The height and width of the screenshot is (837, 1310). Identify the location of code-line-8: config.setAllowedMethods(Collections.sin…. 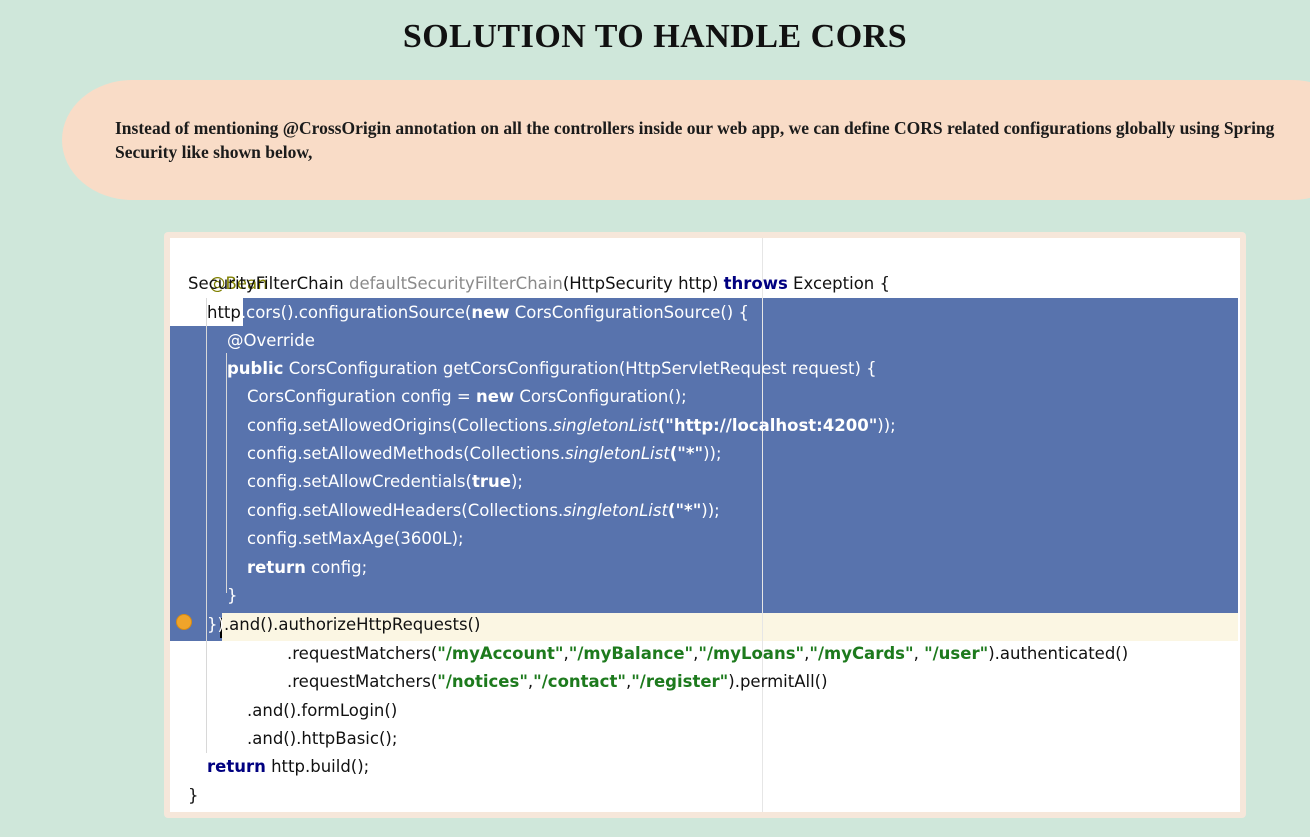
(484, 453).